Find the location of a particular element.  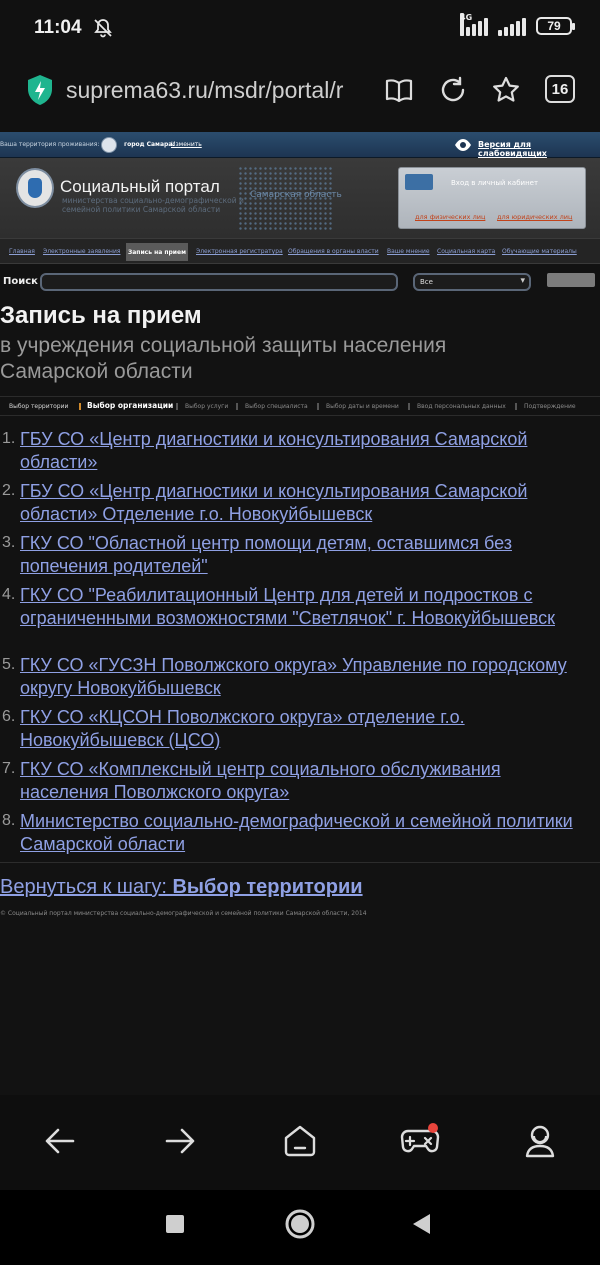

profile-button is located at coordinates (540, 1141).